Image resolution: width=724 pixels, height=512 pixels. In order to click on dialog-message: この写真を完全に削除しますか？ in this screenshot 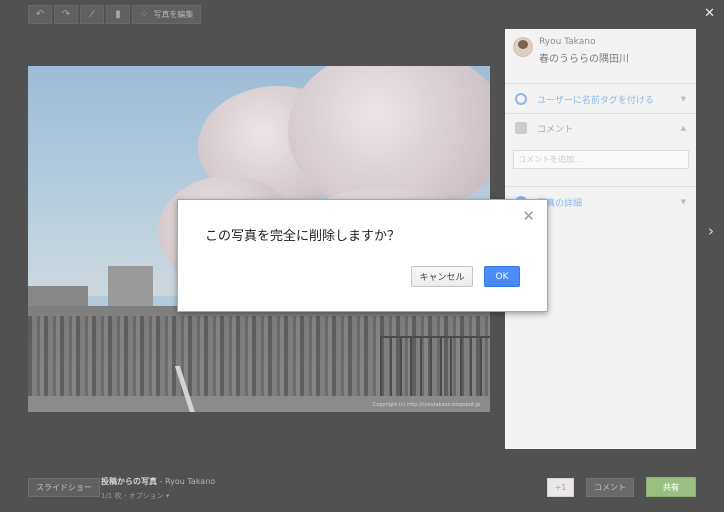, I will do `click(303, 236)`.